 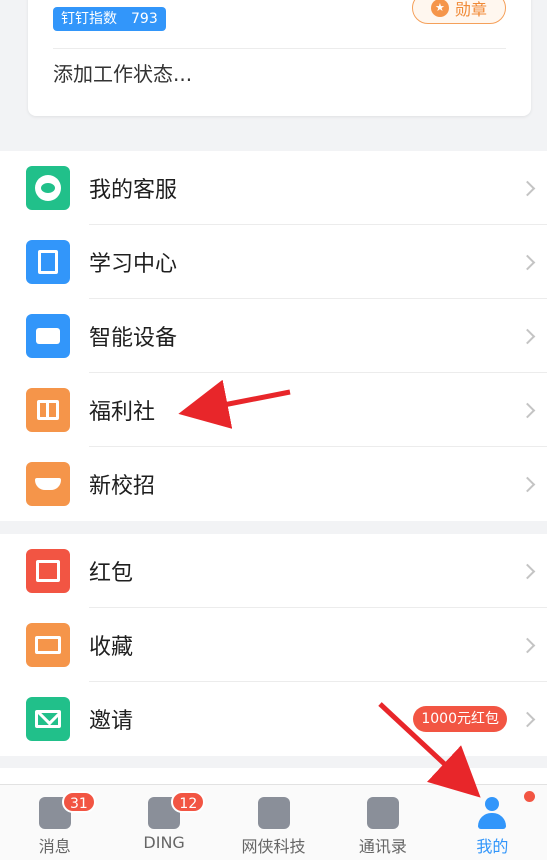 What do you see at coordinates (492, 813) in the screenshot?
I see `person-icon` at bounding box center [492, 813].